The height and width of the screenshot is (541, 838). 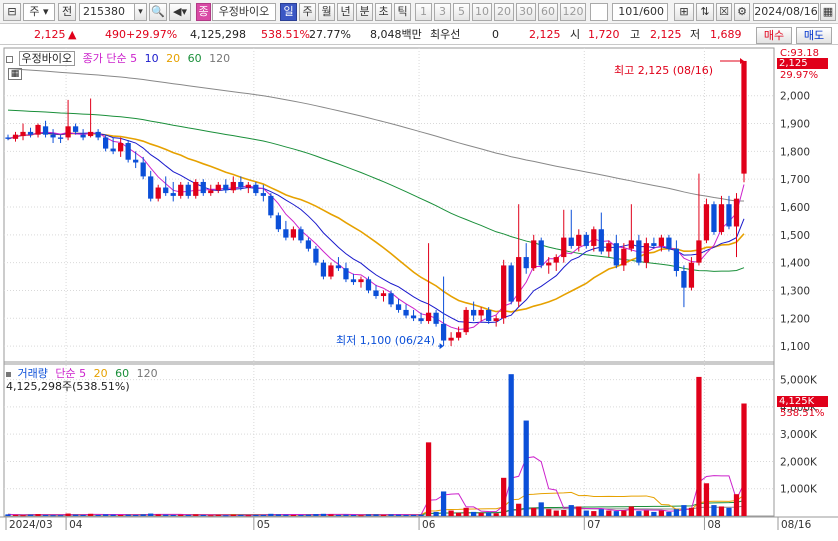 I want to click on low-annotation: 최저 1,100 (06/24), so click(x=386, y=340).